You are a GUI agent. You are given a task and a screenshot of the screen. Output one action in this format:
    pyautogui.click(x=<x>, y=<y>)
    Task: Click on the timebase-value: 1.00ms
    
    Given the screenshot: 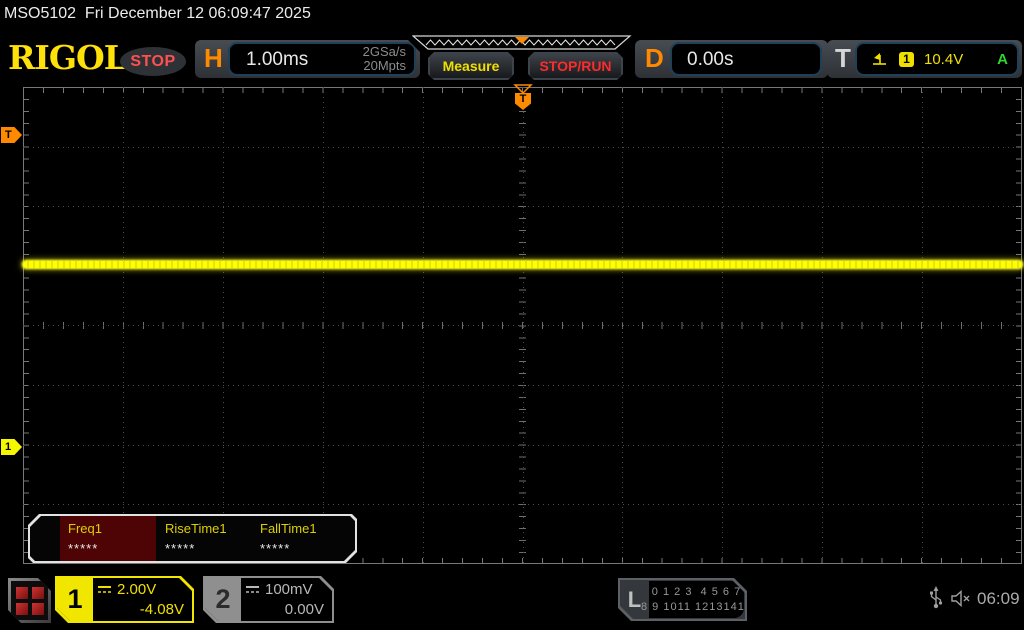 What is the action you would take?
    pyautogui.click(x=277, y=59)
    